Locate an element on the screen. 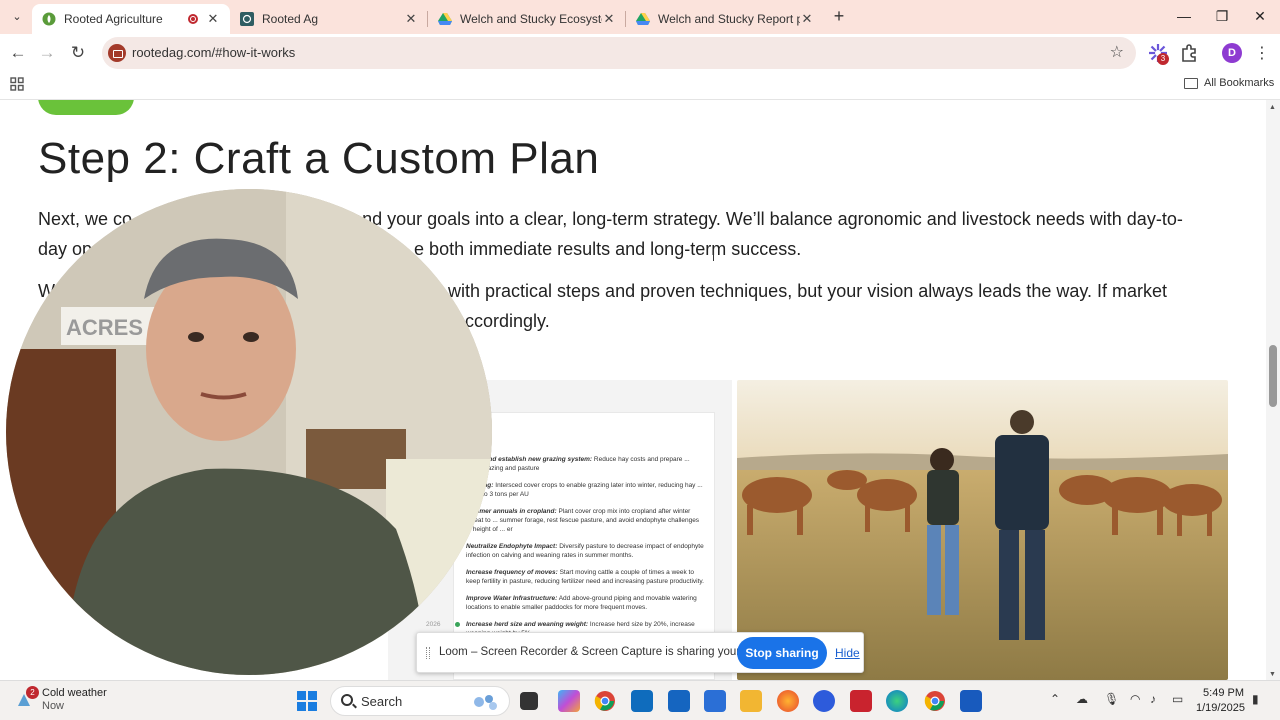  apps-grid-icon is located at coordinates (17, 84).